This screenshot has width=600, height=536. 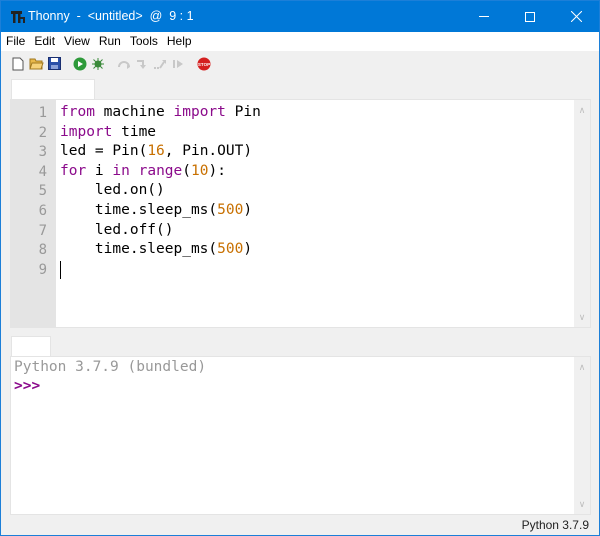 What do you see at coordinates (41, 353) in the screenshot?
I see `tab-shell: Shell×` at bounding box center [41, 353].